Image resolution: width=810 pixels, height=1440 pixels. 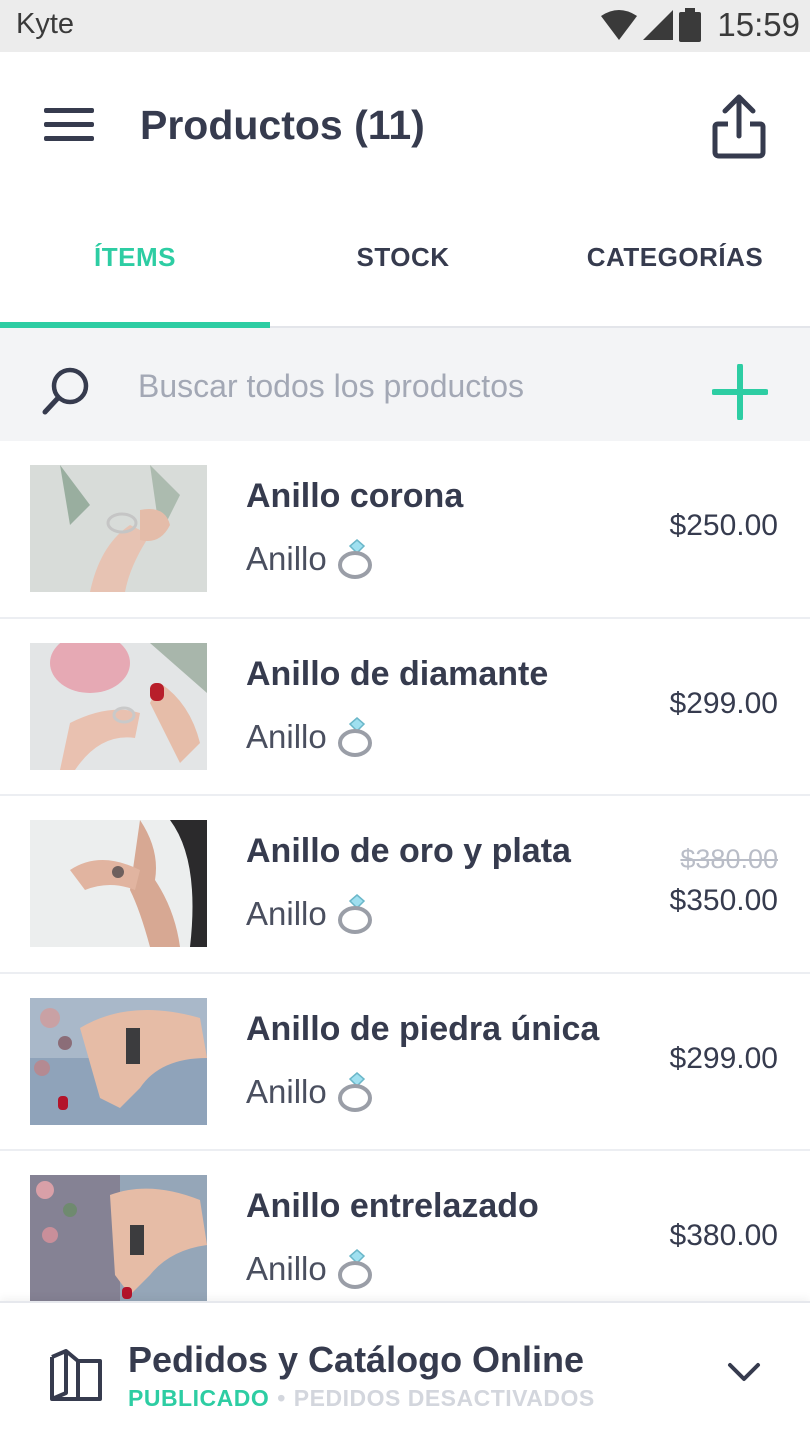 What do you see at coordinates (405, 1226) in the screenshot?
I see `product-row: Anillo entrelazado Anillo $380.00` at bounding box center [405, 1226].